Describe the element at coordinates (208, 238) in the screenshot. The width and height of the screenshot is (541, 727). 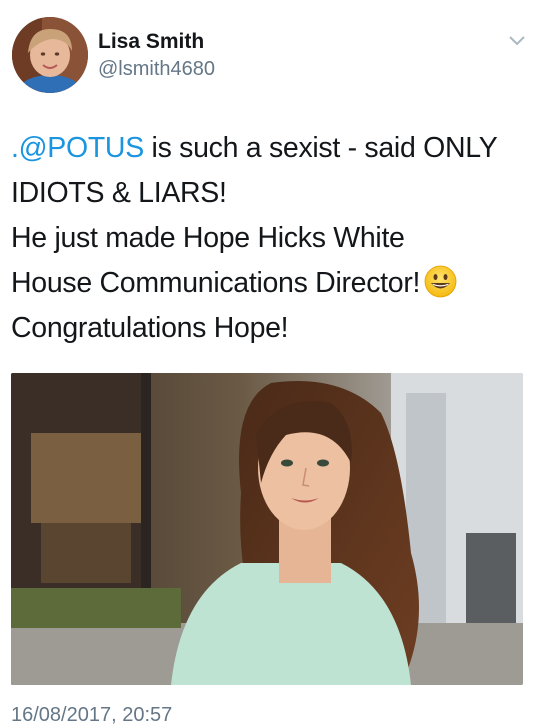
I see `tweet-line-3: He just made Hope Hicks White` at that location.